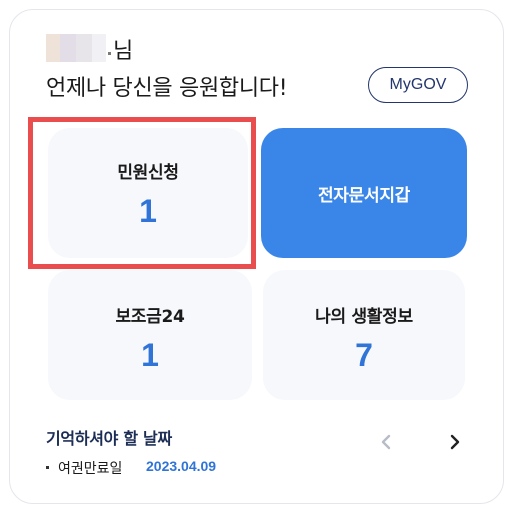 Image resolution: width=514 pixels, height=513 pixels. What do you see at coordinates (364, 317) in the screenshot?
I see `tile-life-info-label: 나의 생활정보` at bounding box center [364, 317].